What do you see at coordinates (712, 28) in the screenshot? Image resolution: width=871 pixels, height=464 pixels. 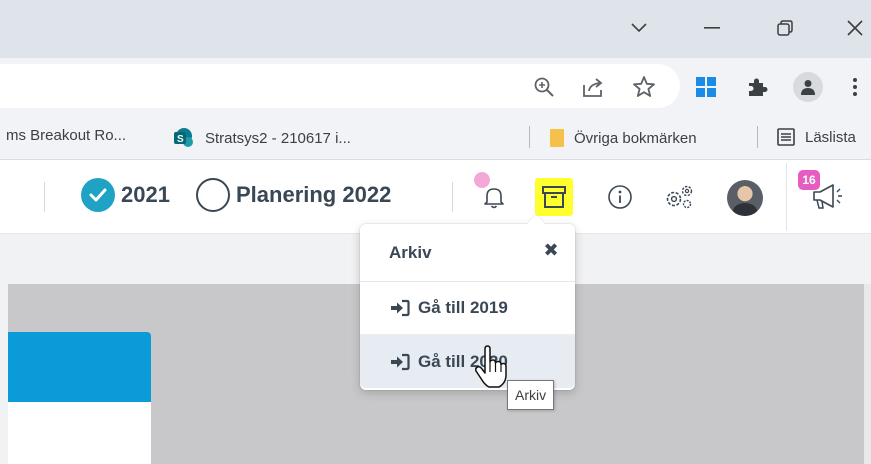 I see `minimize-icon` at bounding box center [712, 28].